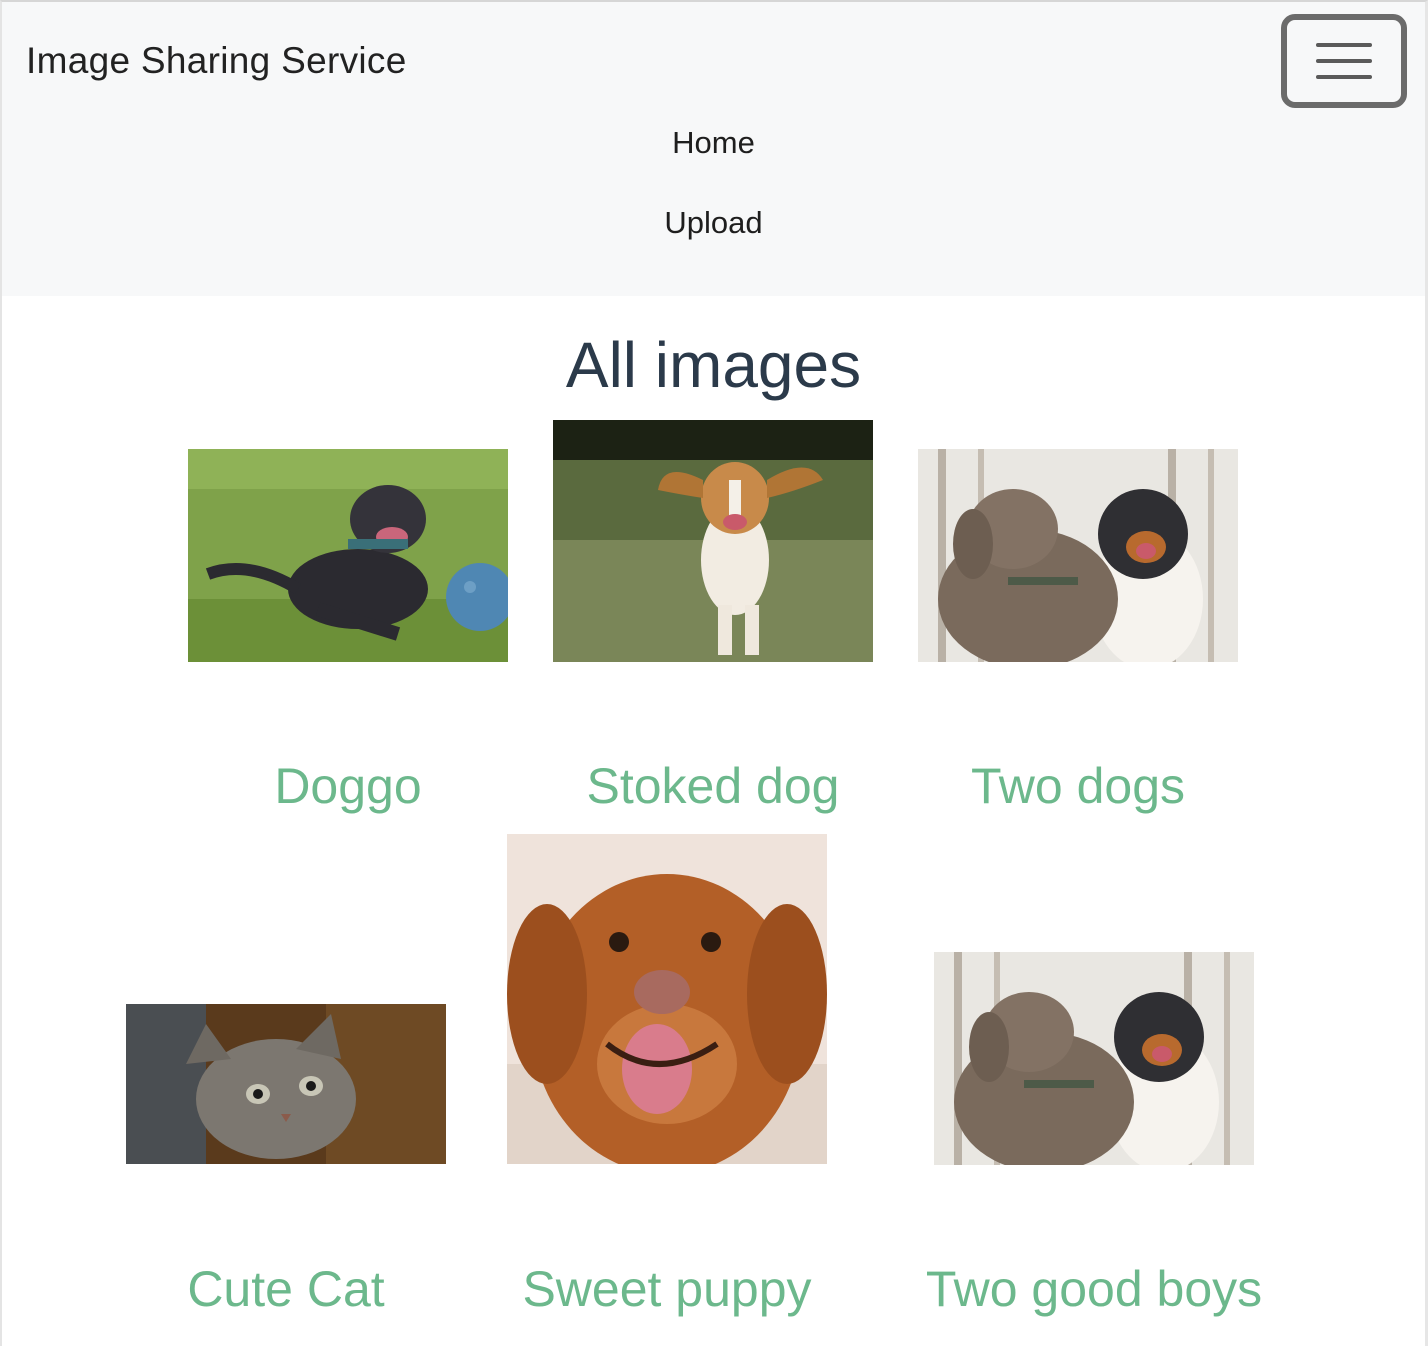  I want to click on page-title: All images, so click(713, 365).